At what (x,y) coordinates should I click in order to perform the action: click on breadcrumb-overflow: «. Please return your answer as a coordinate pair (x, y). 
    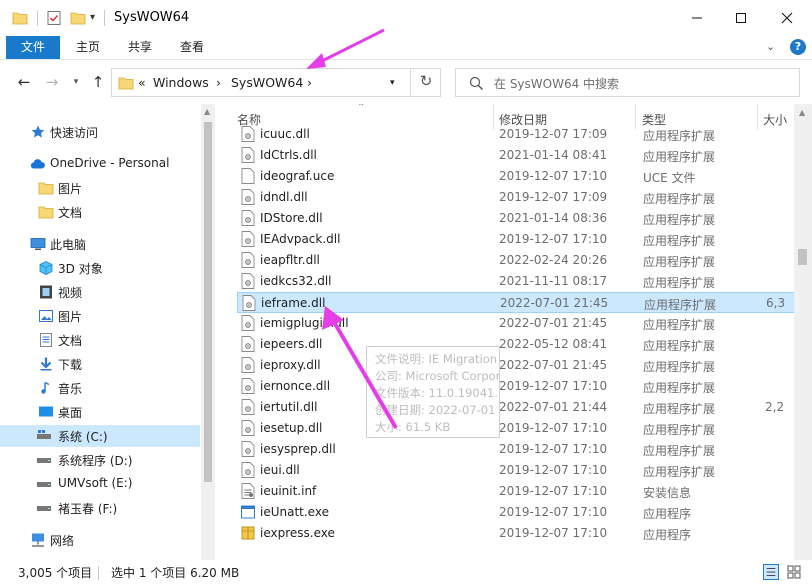
    Looking at the image, I should click on (142, 82).